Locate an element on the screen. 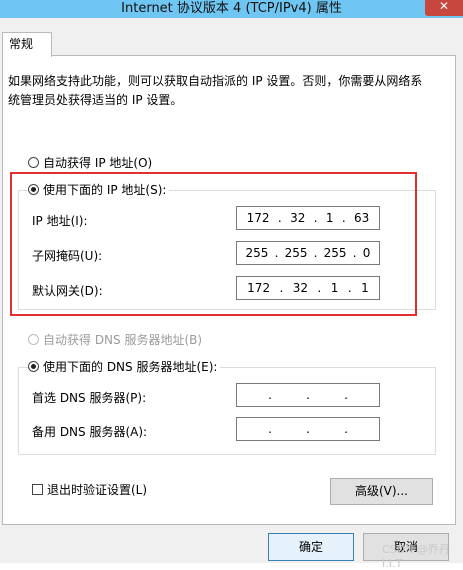  preferred-dns-input: . . . is located at coordinates (308, 395).